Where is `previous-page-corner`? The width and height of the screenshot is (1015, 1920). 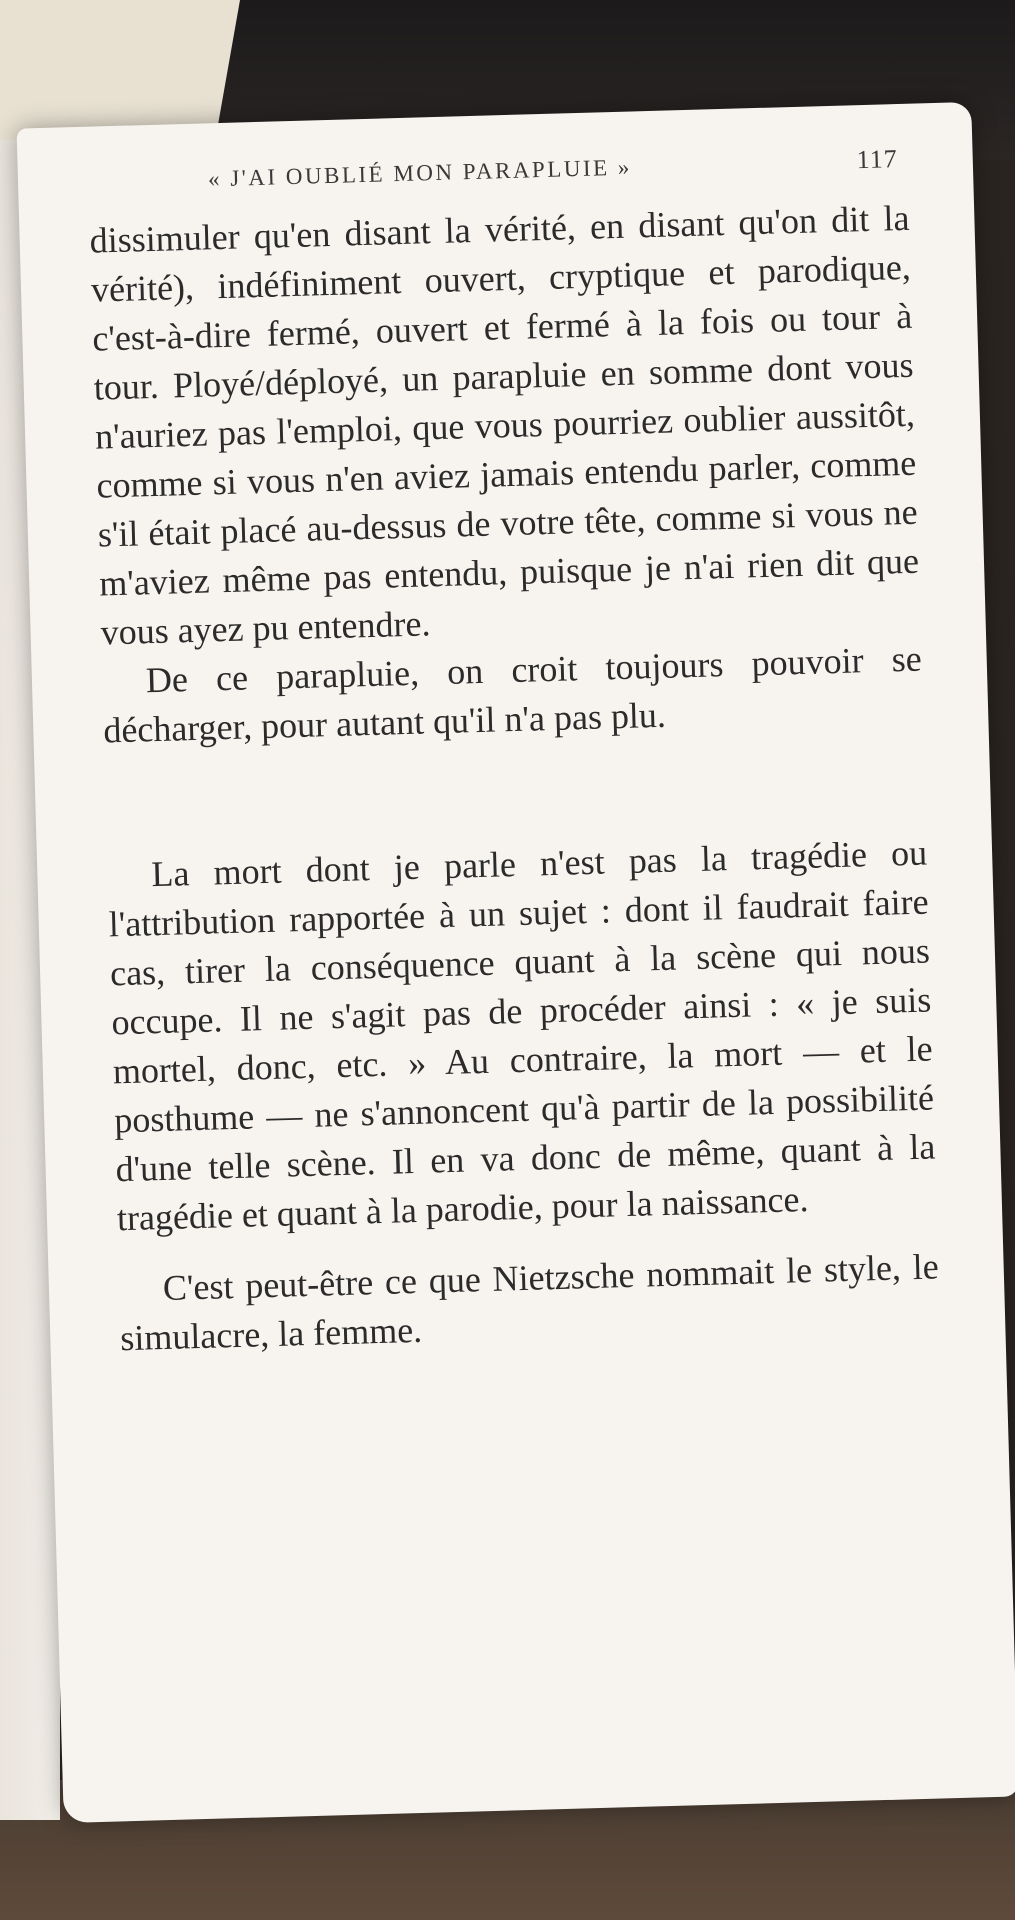
previous-page-corner is located at coordinates (120, 70).